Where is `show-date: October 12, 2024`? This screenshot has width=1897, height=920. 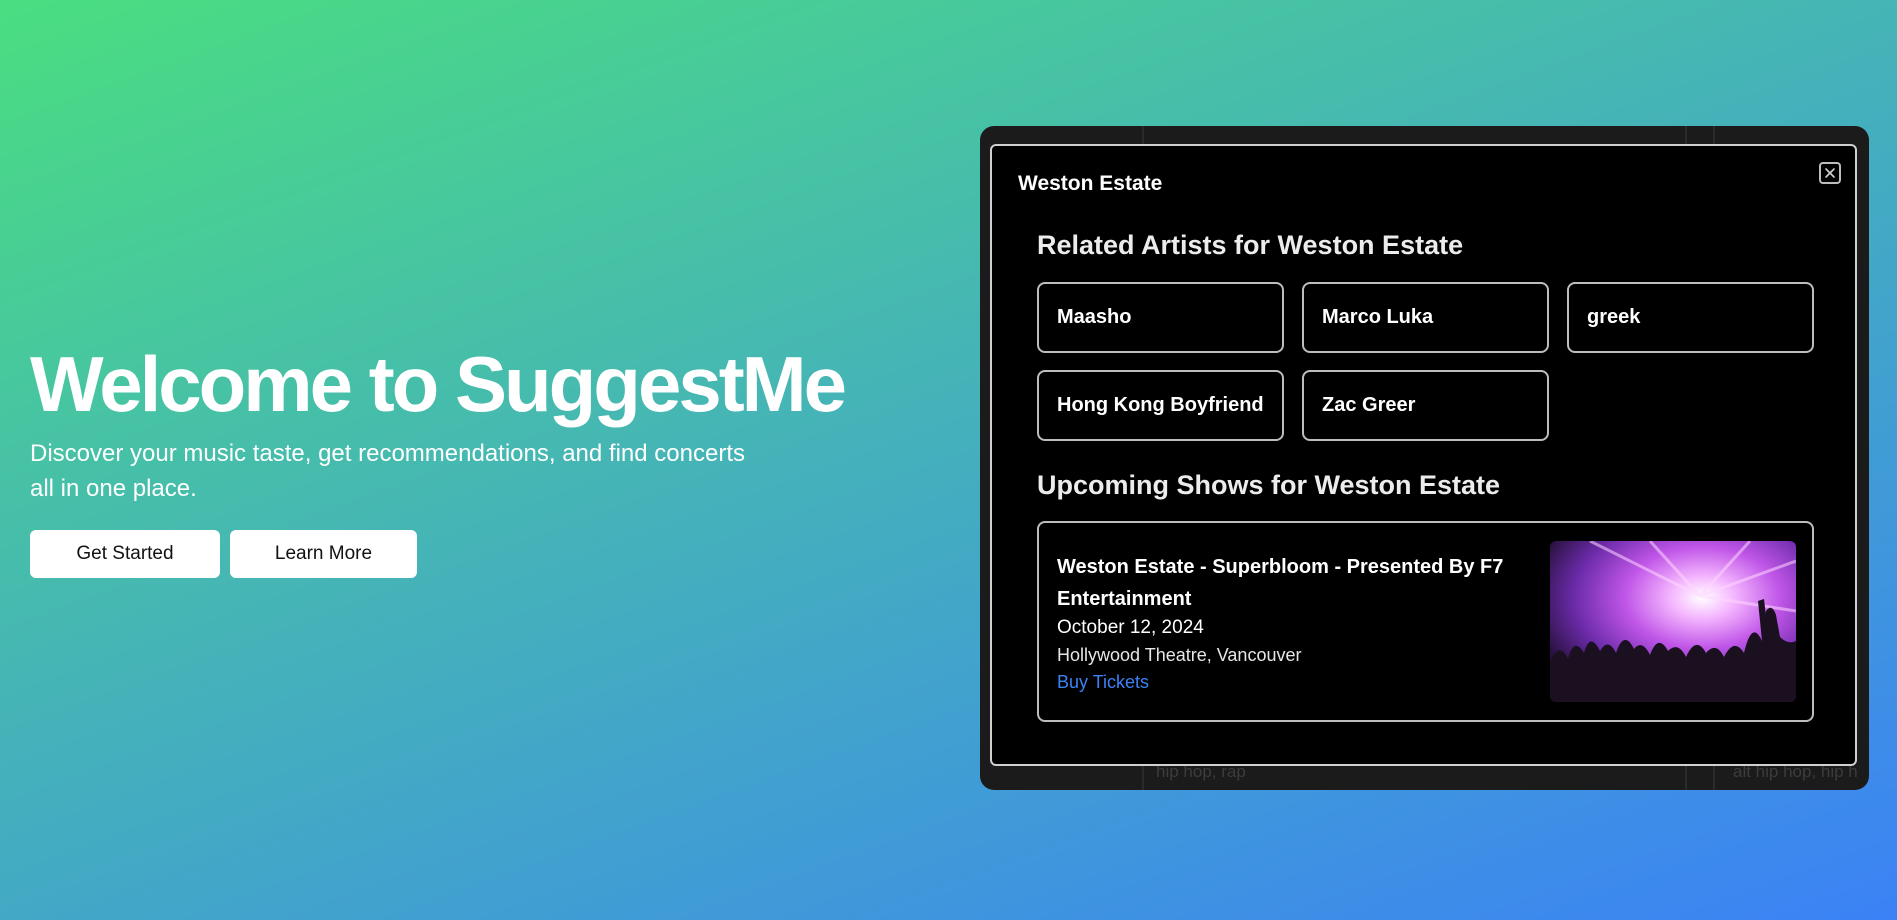
show-date: October 12, 2024 is located at coordinates (1130, 627).